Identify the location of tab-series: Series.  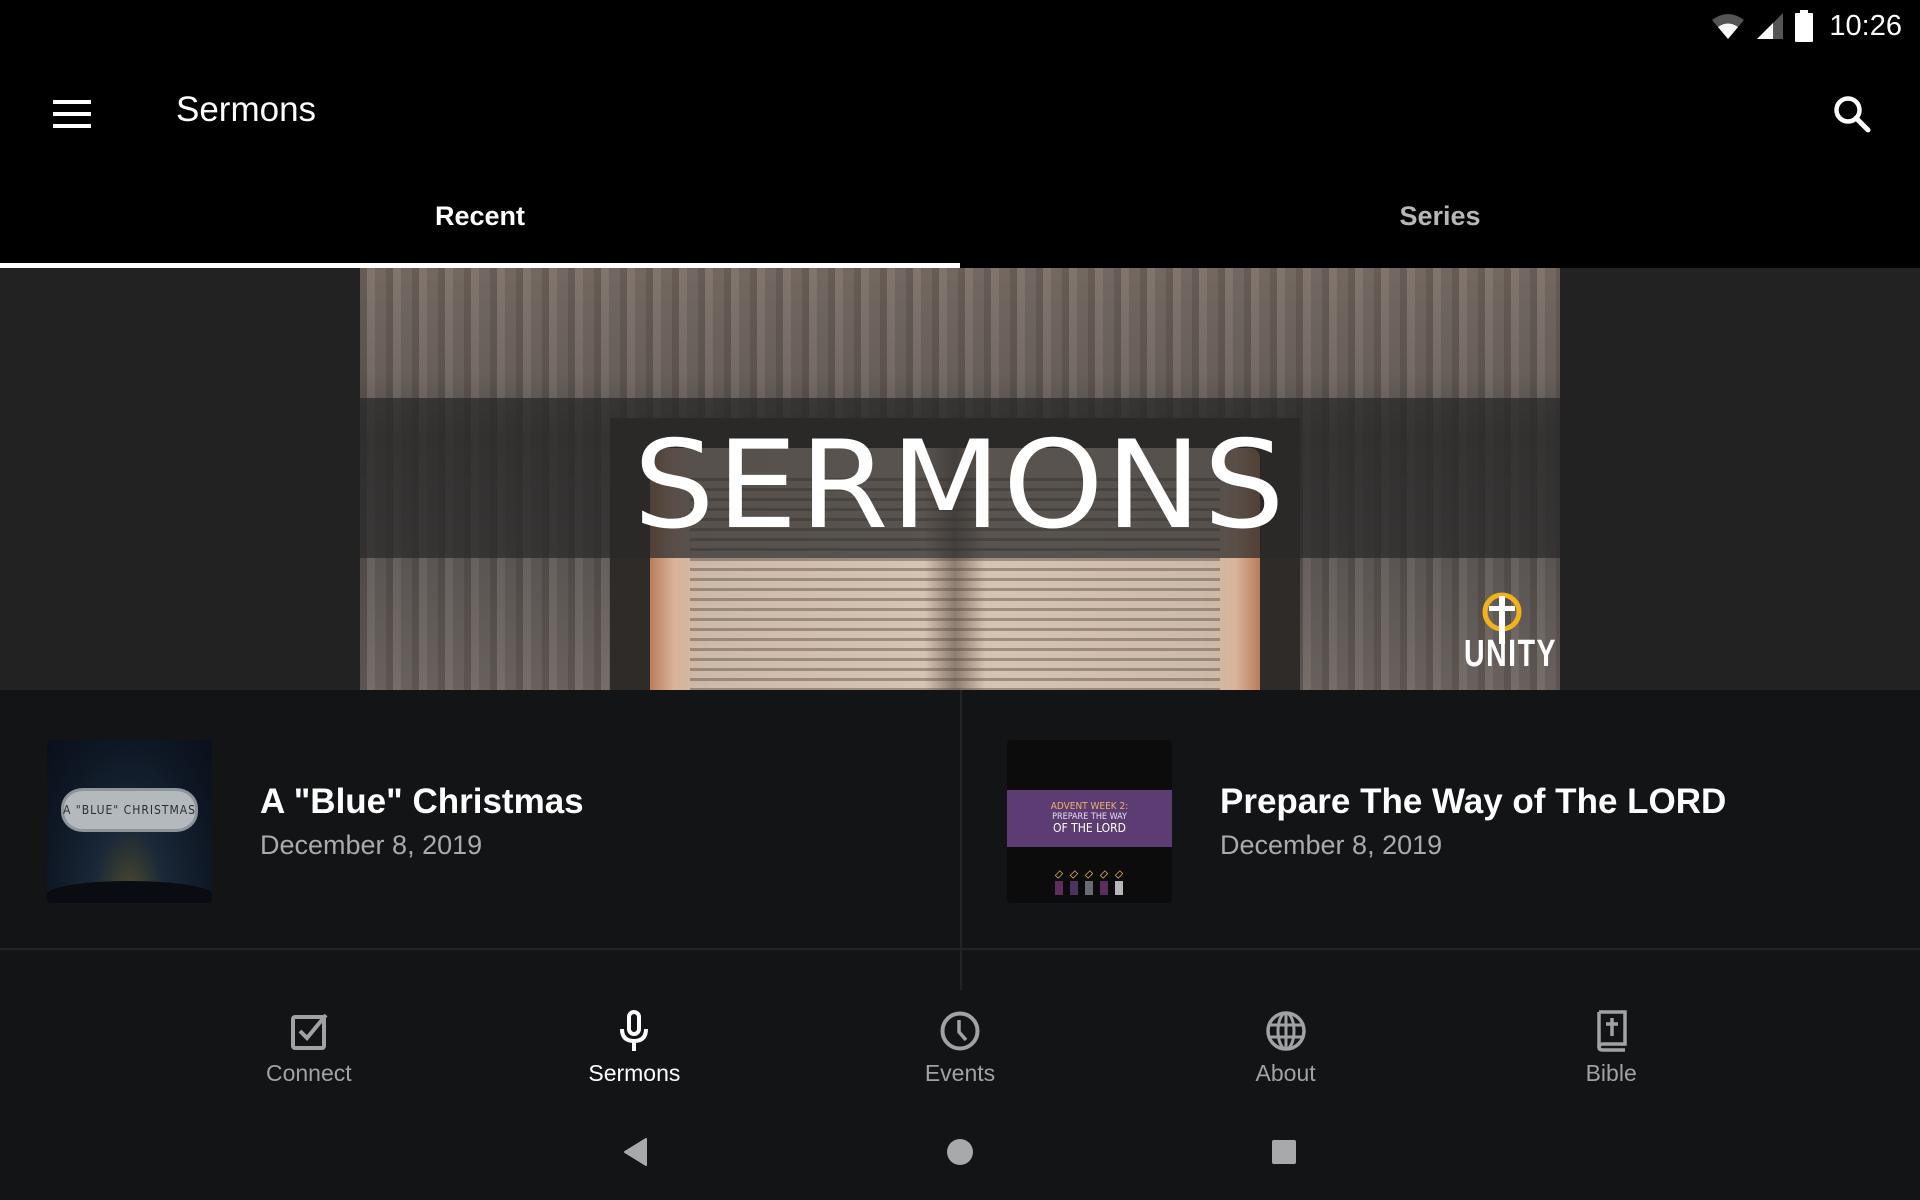
(1440, 221).